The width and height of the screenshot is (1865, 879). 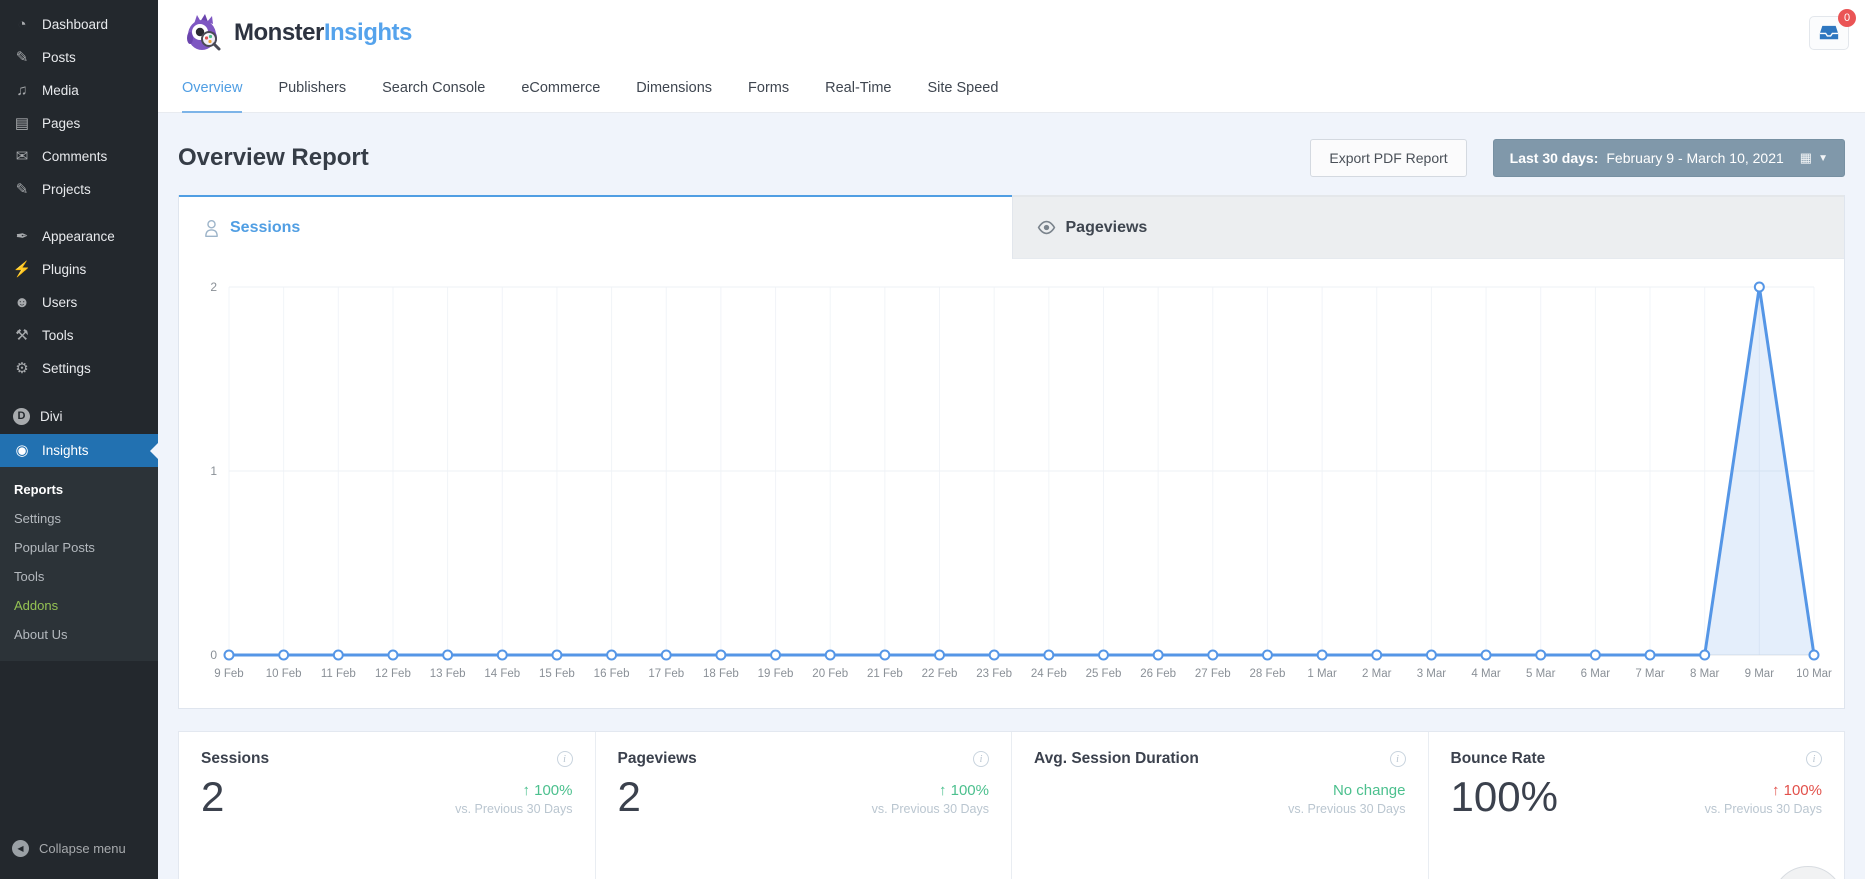 I want to click on tab-publishers: Publishers, so click(x=312, y=89).